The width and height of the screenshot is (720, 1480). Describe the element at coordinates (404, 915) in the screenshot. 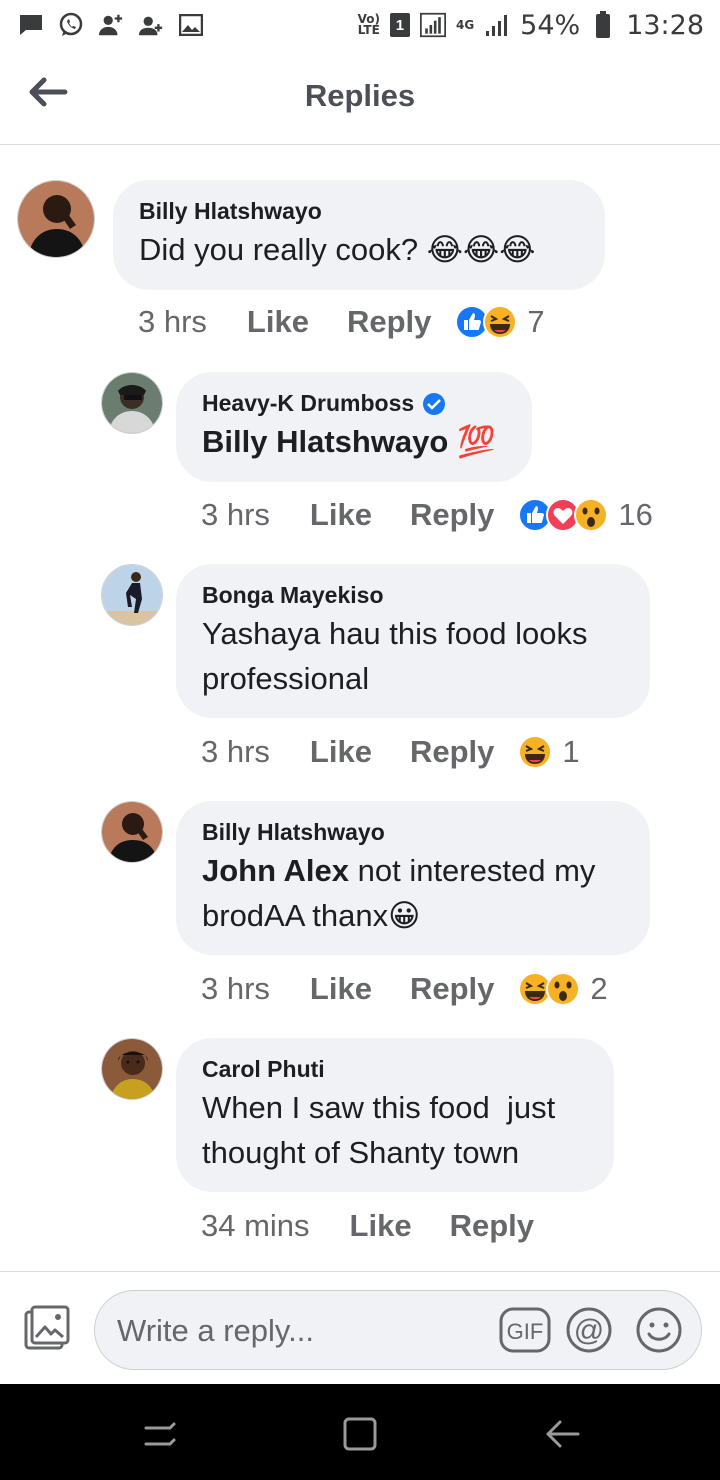

I see `grinning-emoji: 😀` at that location.